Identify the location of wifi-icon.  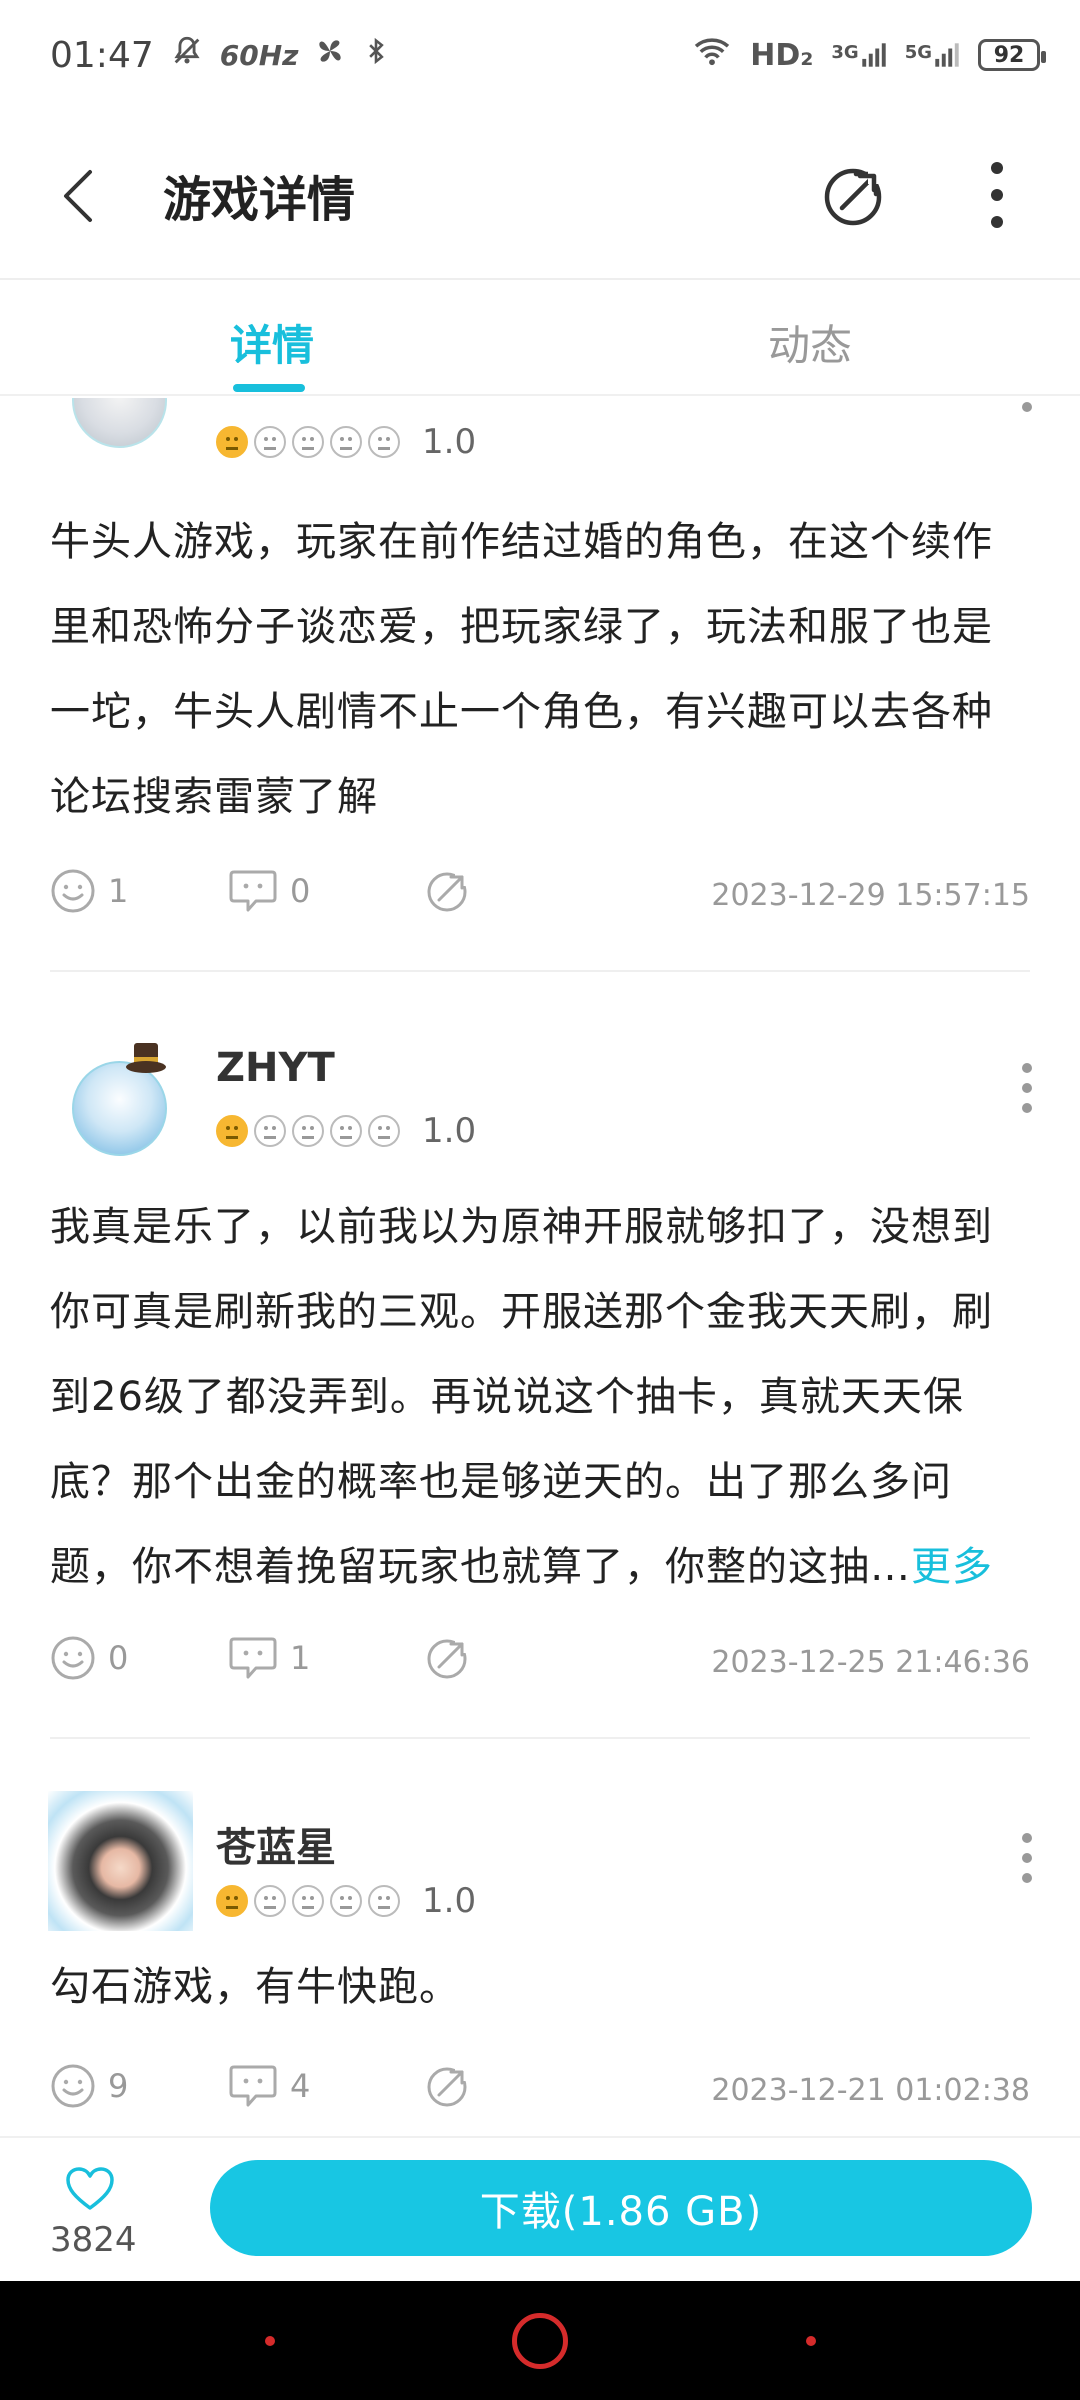
(712, 55).